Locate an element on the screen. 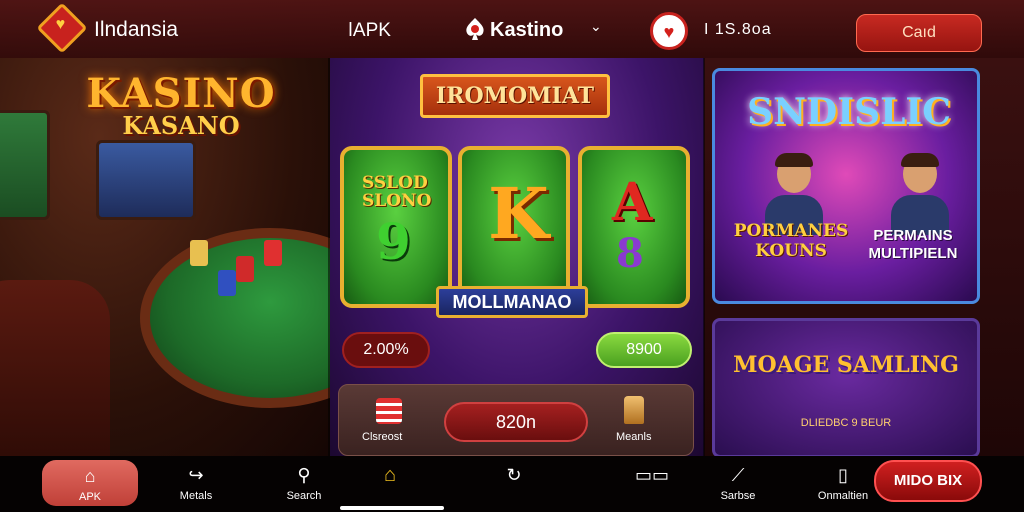 The width and height of the screenshot is (1024, 512). slot-reel: K is located at coordinates (514, 227).